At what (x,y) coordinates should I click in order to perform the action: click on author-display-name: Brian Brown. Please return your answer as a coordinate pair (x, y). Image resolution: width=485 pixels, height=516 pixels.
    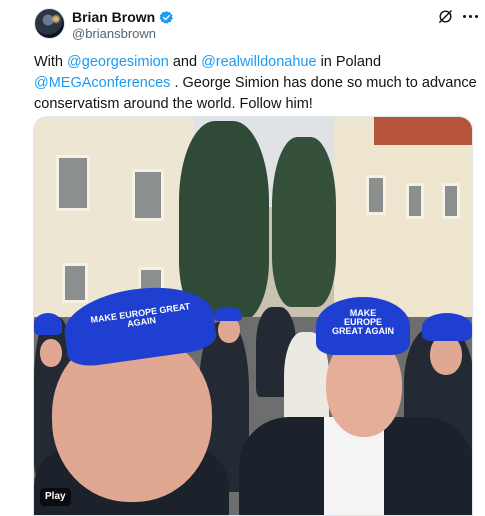
    Looking at the image, I should click on (113, 17).